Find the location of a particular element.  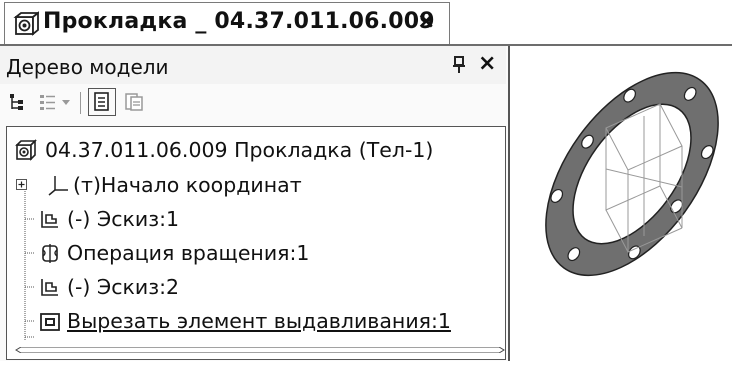

panel-close-button: × is located at coordinates (487, 63).